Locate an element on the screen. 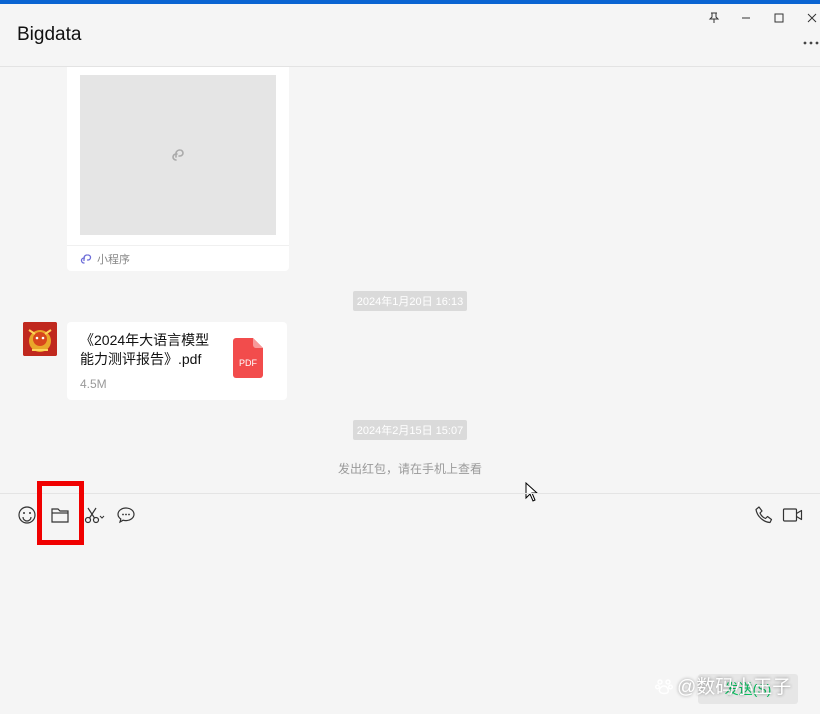 The image size is (820, 714). close-icon is located at coordinates (810, 18).